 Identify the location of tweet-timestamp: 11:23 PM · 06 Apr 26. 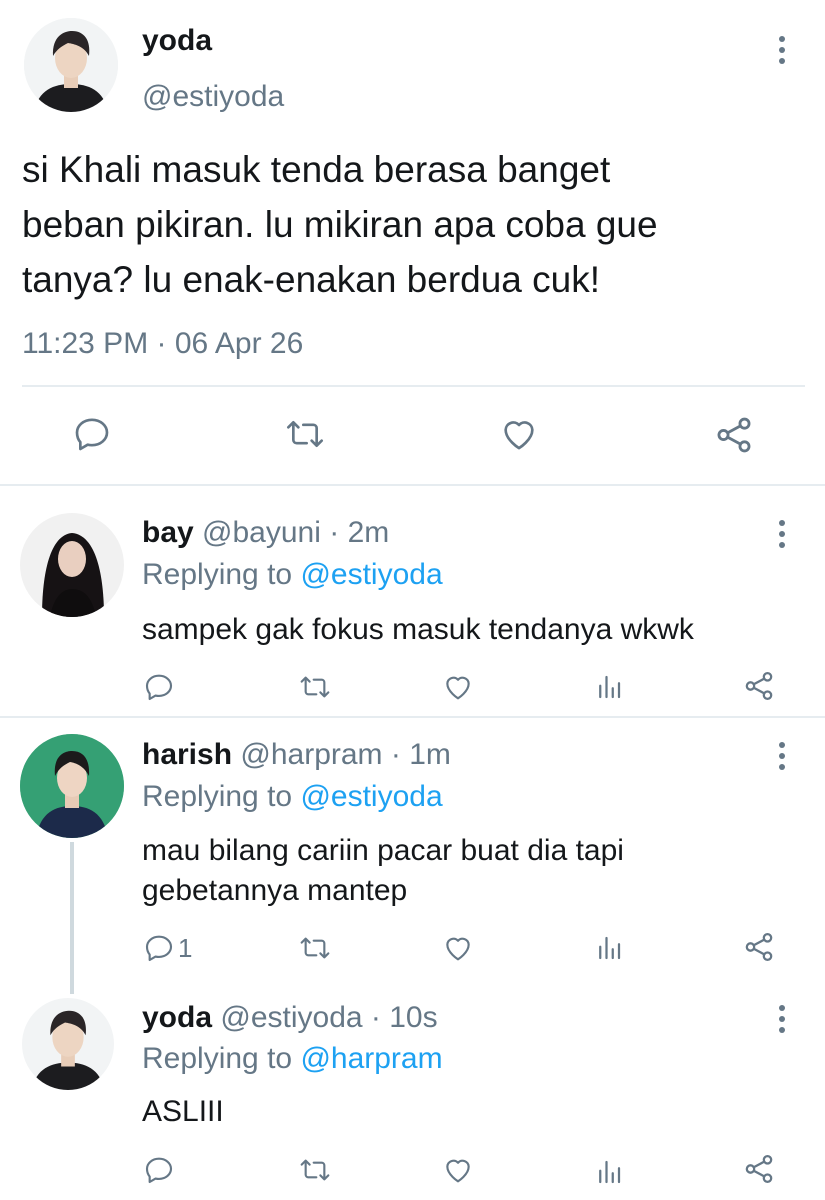
(162, 344).